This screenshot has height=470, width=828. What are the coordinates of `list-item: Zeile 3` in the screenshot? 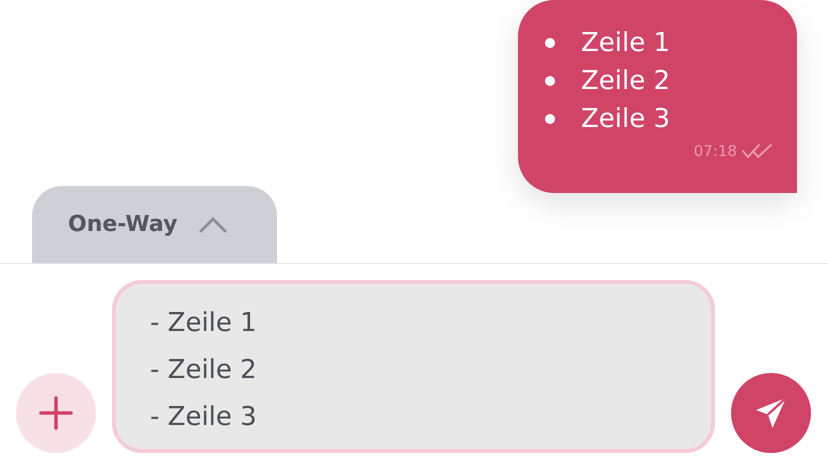 It's located at (625, 119).